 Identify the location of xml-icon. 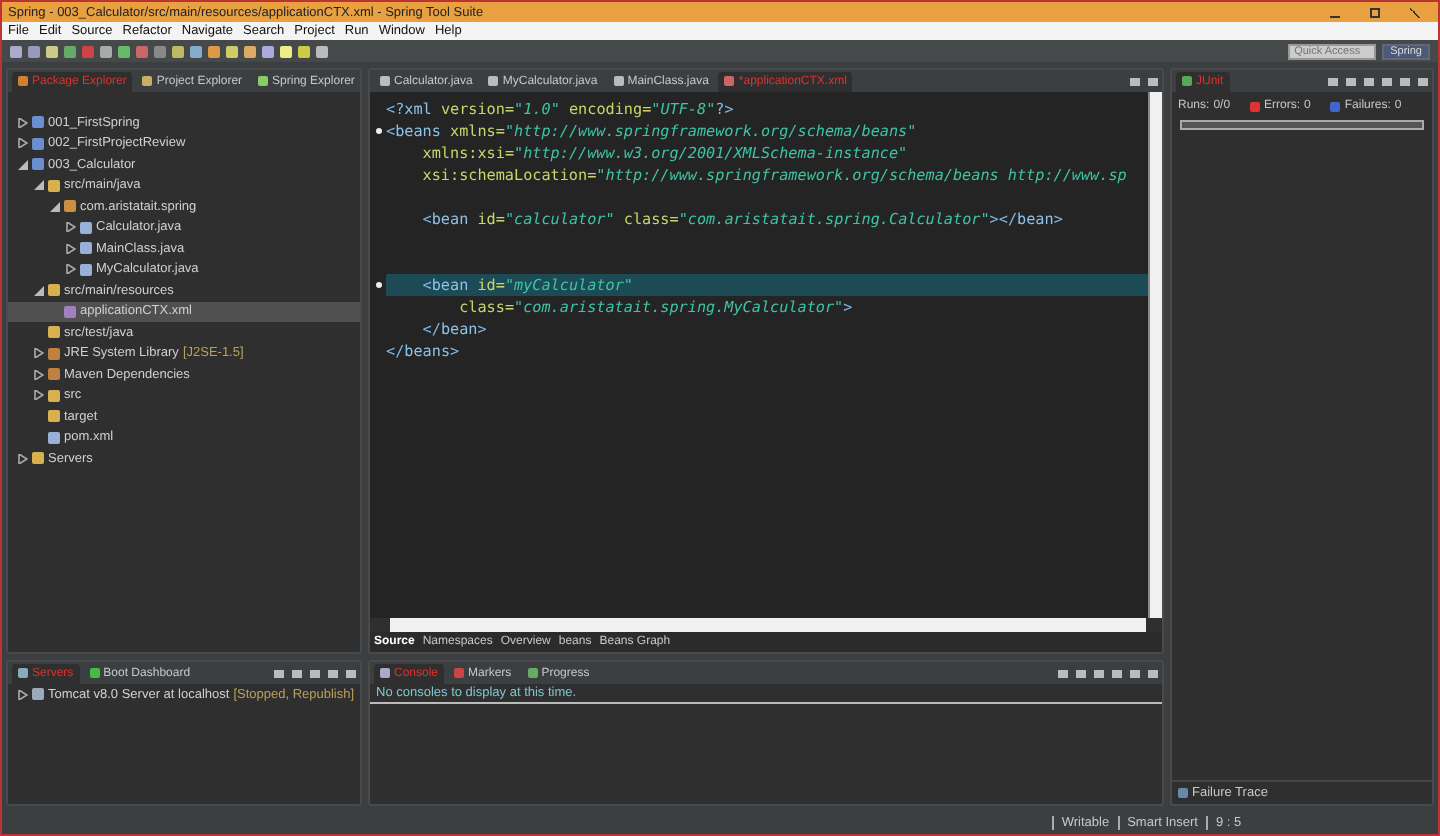
(70, 311).